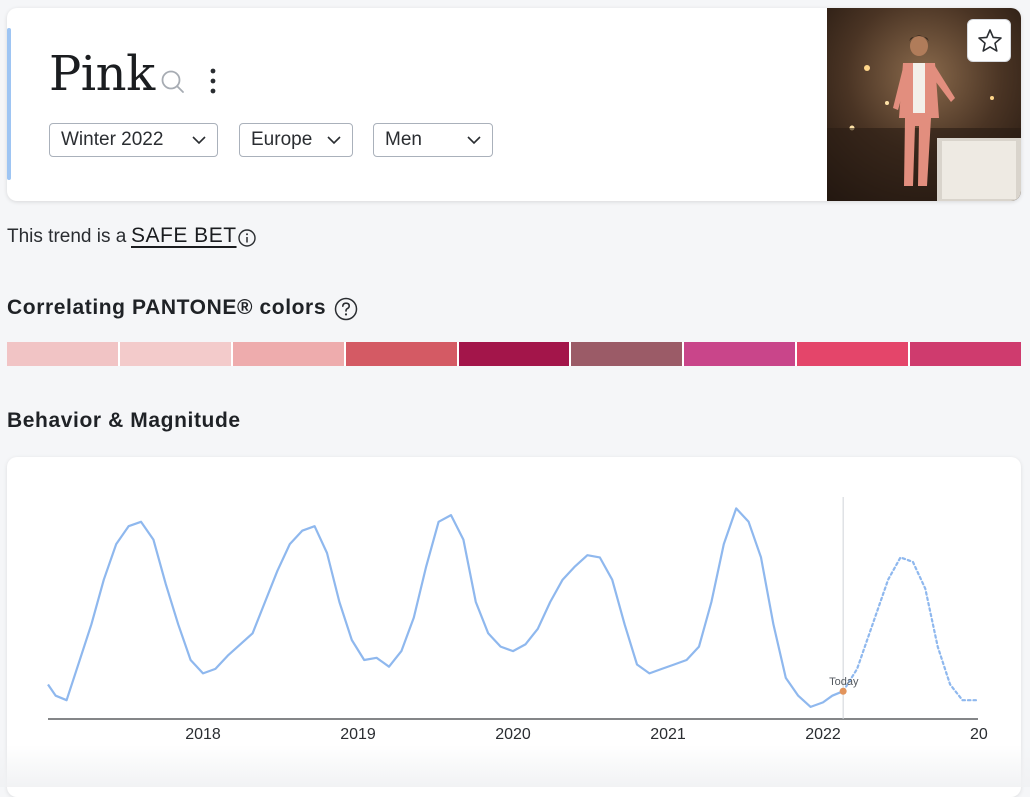 The height and width of the screenshot is (797, 1030). What do you see at coordinates (358, 734) in the screenshot?
I see `x-tick-label: 2019` at bounding box center [358, 734].